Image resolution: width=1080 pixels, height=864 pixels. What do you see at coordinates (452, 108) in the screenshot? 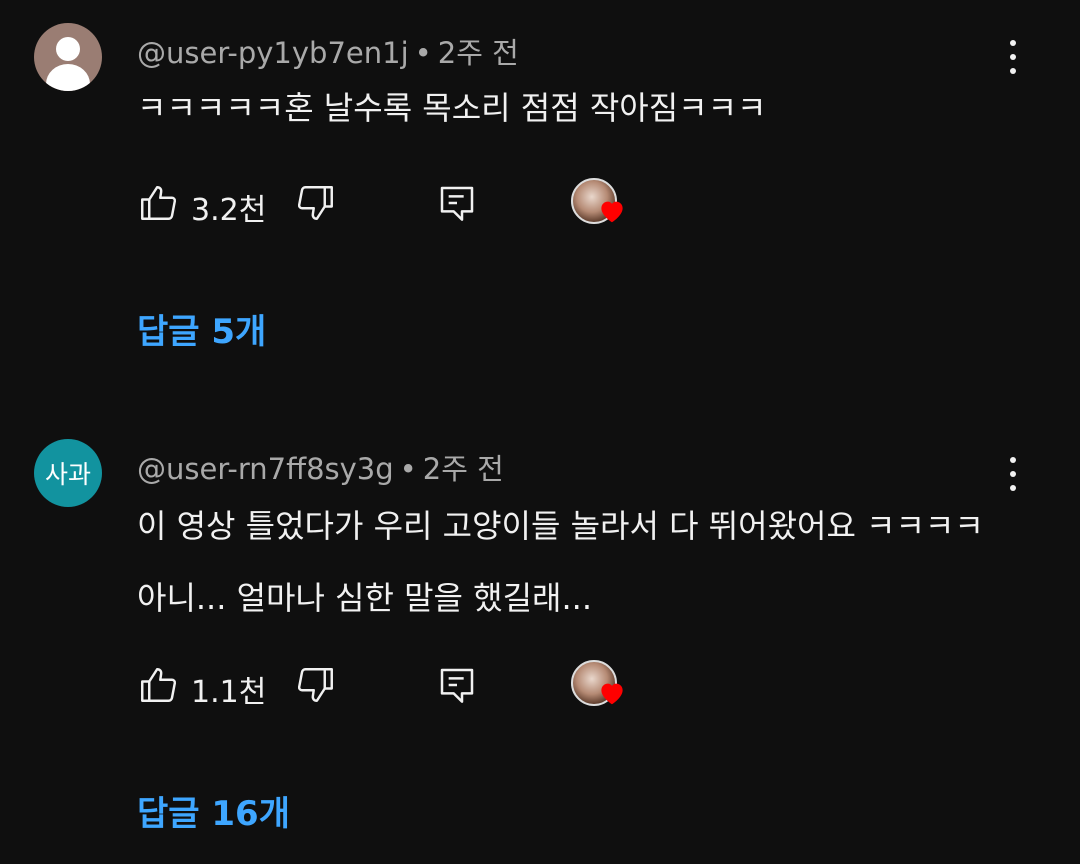
I see `comment-text: ㅋㅋㅋㅋㅋ혼 날수록 목소리 점점 작아짐ㅋㅋㅋ` at bounding box center [452, 108].